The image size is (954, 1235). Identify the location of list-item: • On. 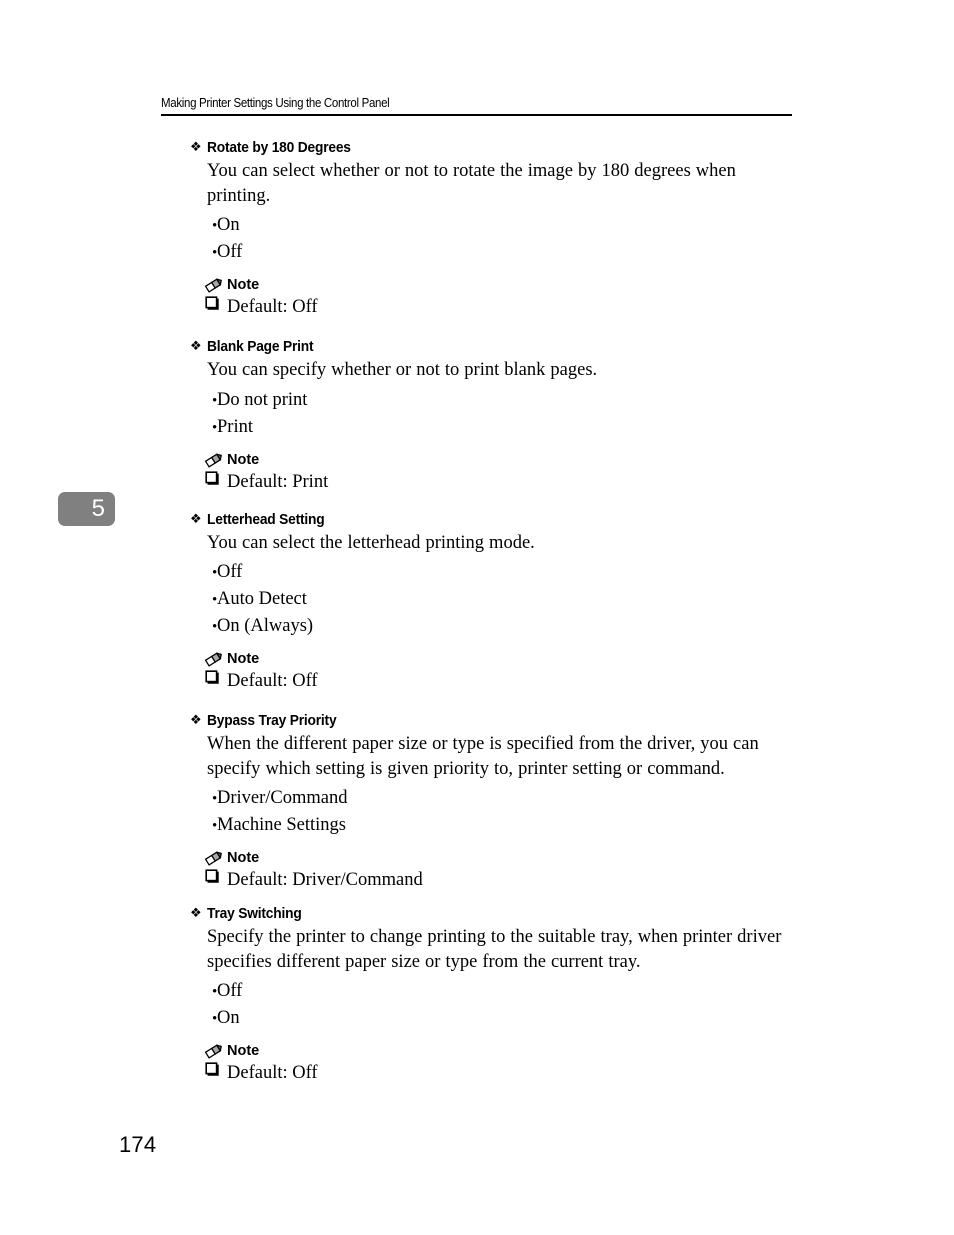
(491, 225).